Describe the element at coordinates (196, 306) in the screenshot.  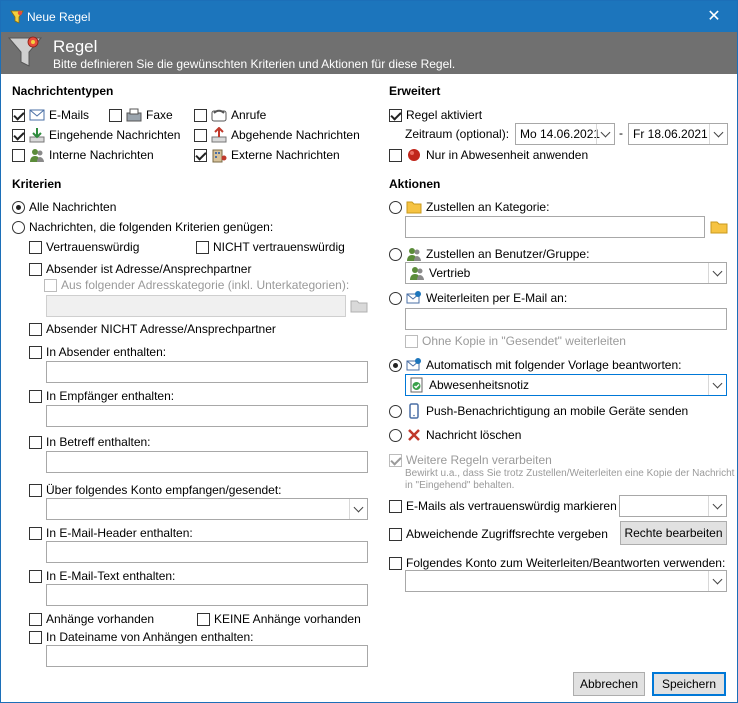
I see `address-category-field` at that location.